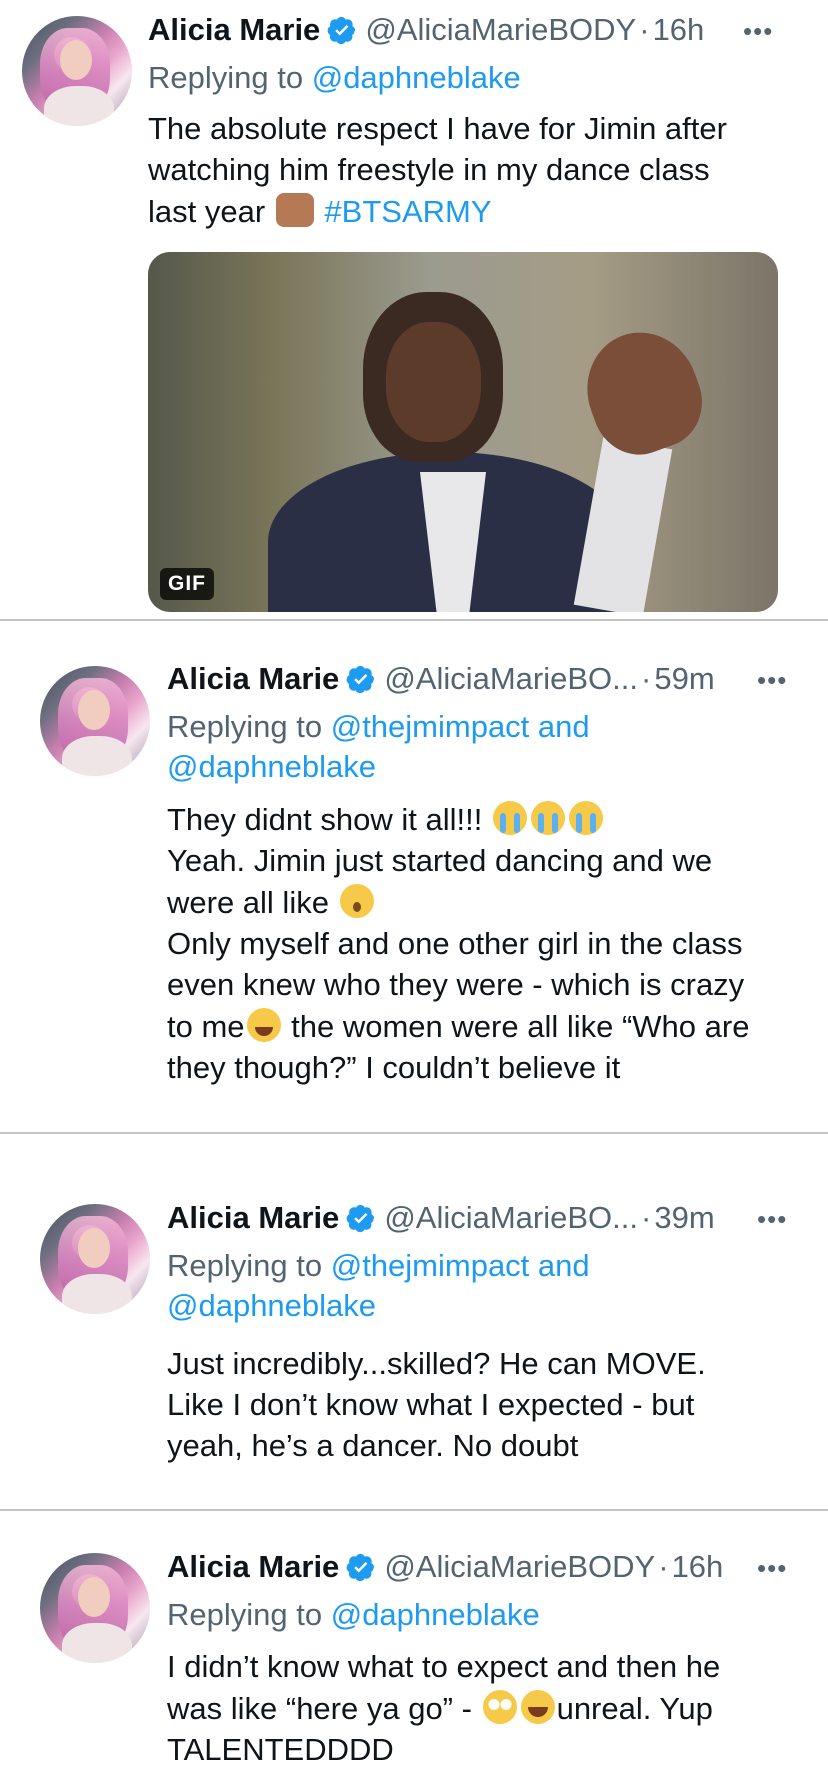  I want to click on flushed-face-emoji-icon, so click(499, 1707).